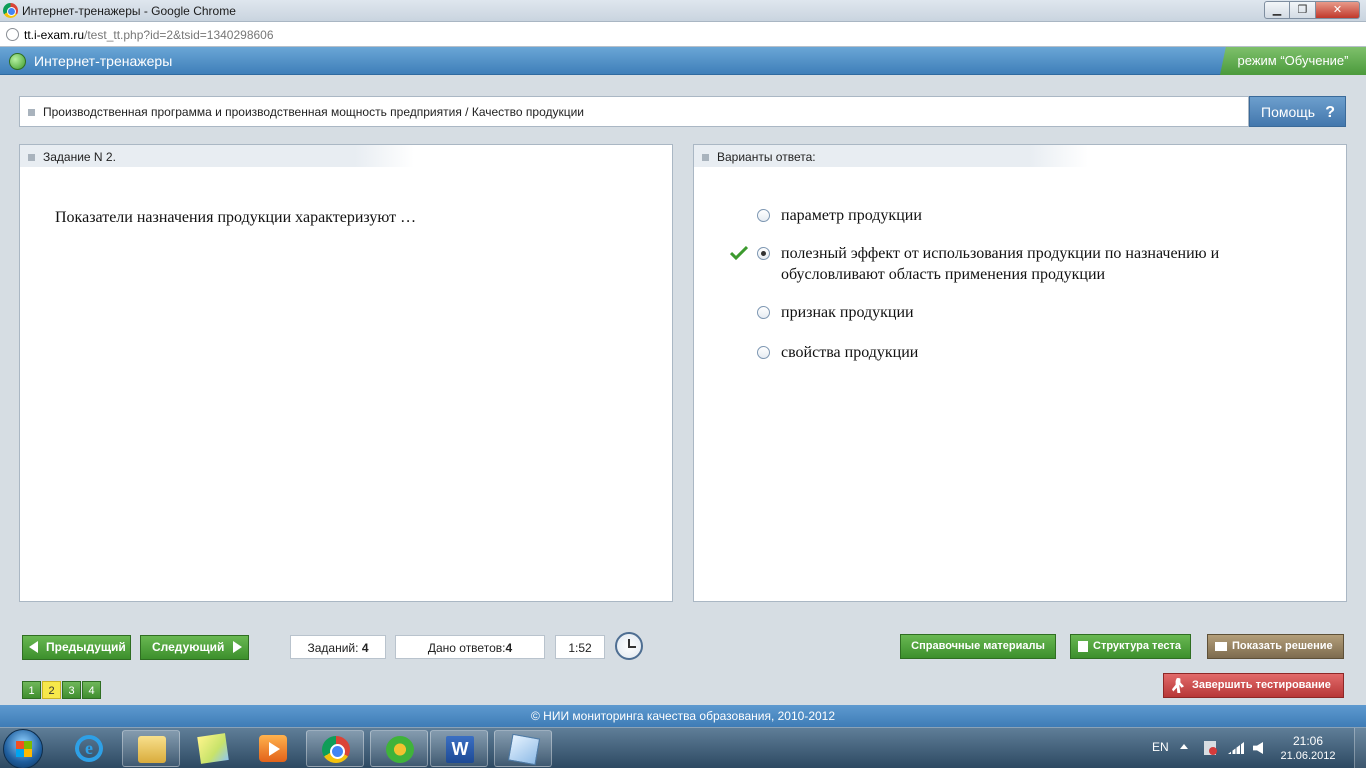  I want to click on answers-header-label: Варианты ответа:, so click(766, 157).